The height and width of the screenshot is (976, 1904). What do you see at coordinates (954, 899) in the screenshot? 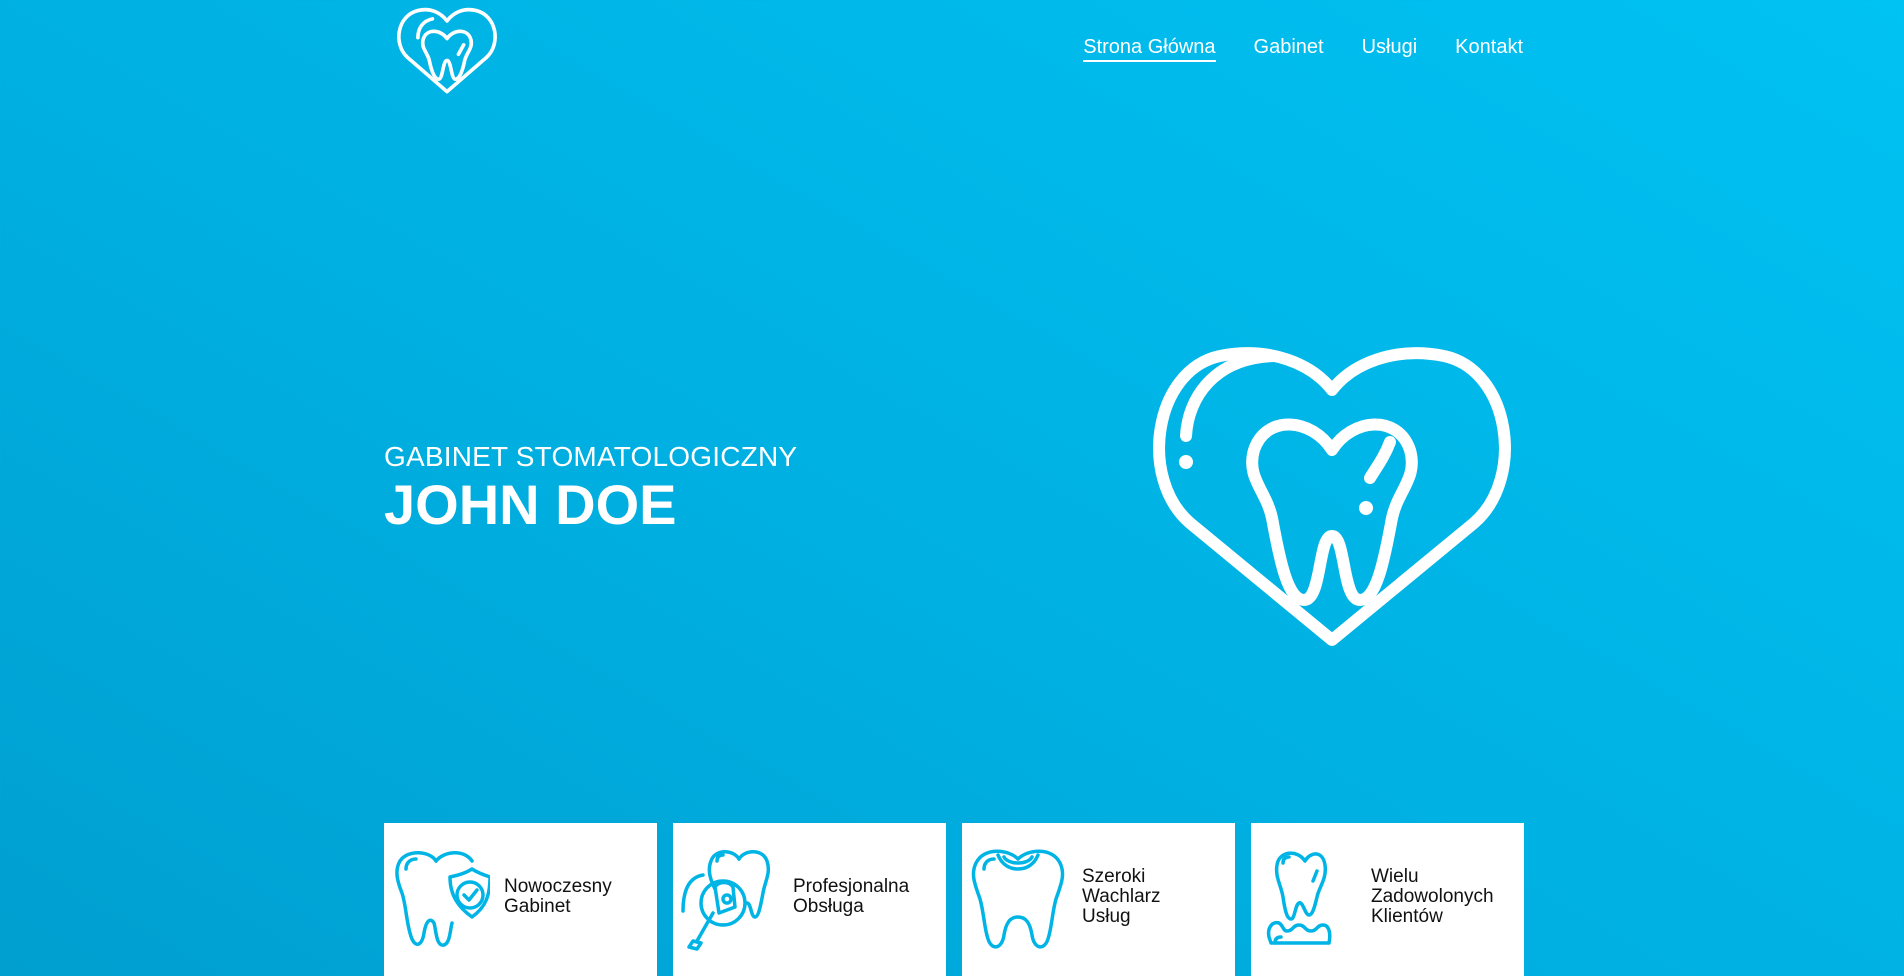
I see `feature-cards: Nowoczesny Gabinet Profesjonalna Obsługa` at bounding box center [954, 899].